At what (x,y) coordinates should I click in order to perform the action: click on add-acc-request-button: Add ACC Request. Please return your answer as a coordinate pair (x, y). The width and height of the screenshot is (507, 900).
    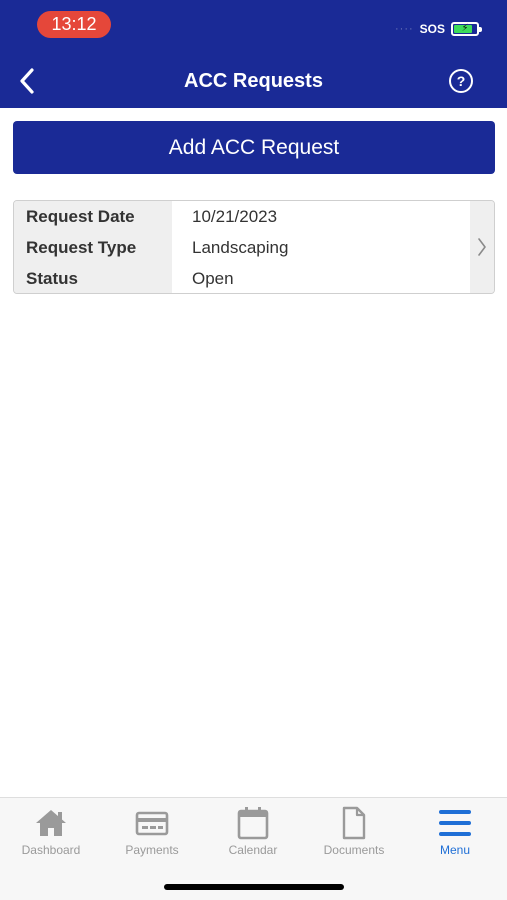
    Looking at the image, I should click on (254, 147).